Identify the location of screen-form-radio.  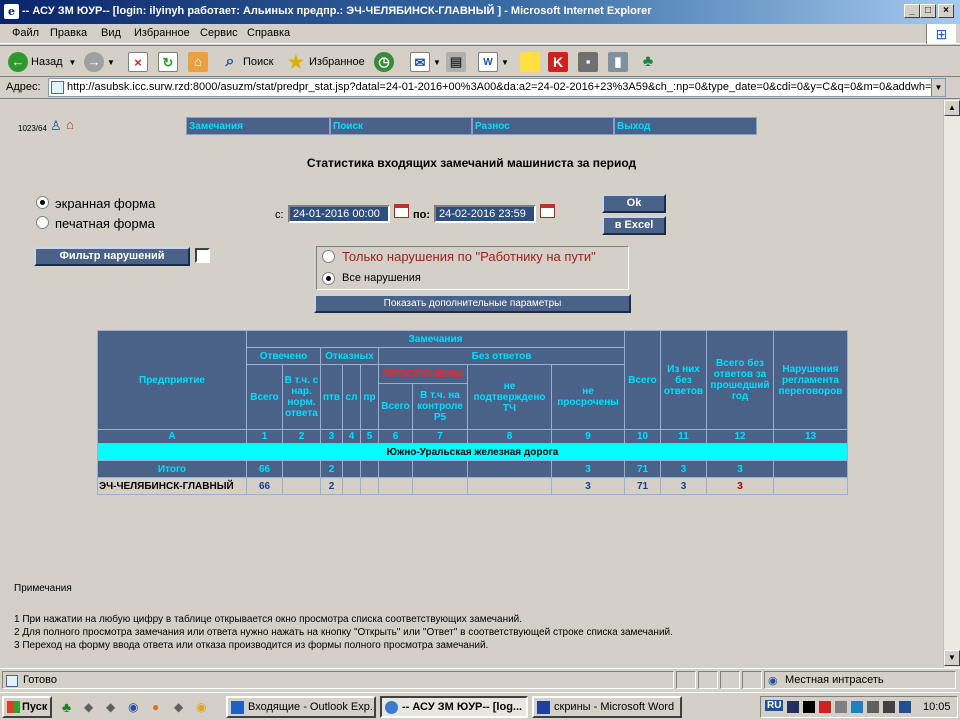
(42, 202).